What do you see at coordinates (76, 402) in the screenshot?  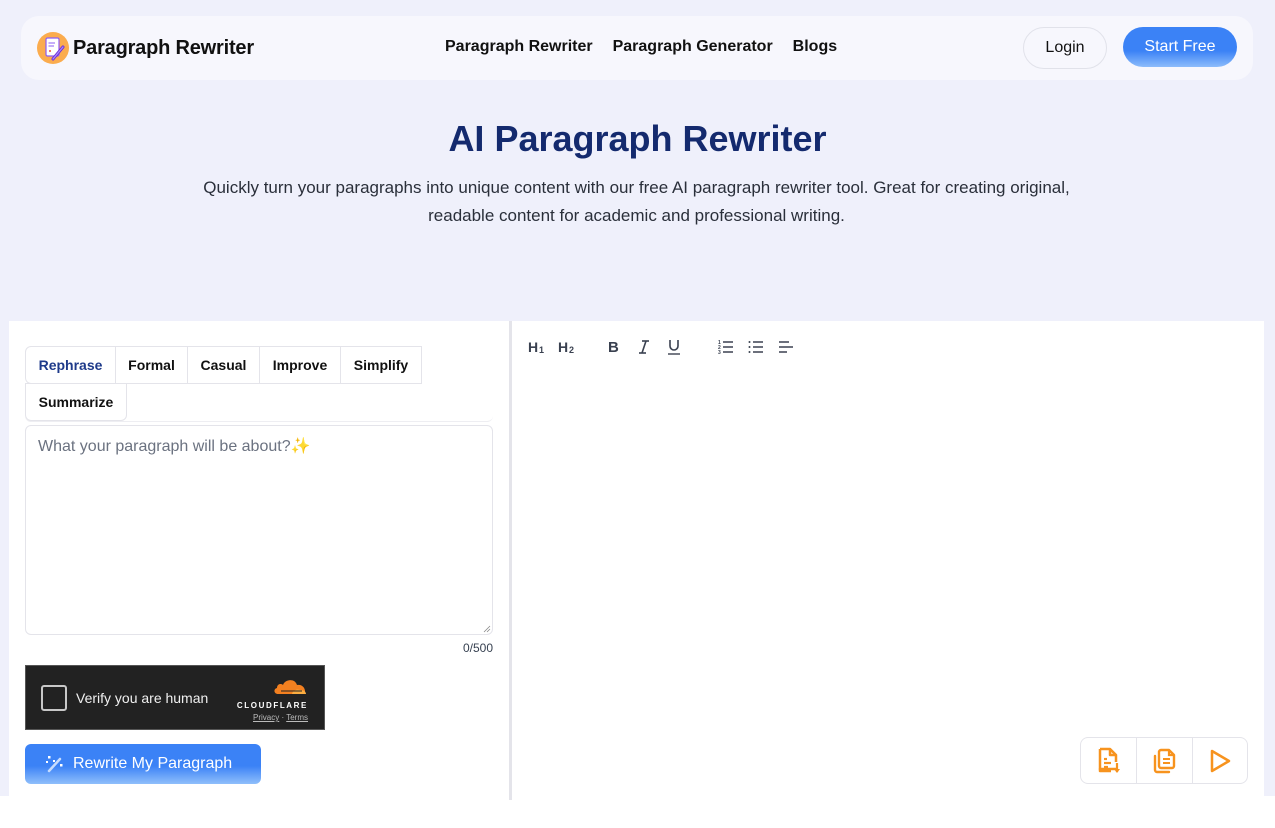 I see `tab-summarize: Summarize` at bounding box center [76, 402].